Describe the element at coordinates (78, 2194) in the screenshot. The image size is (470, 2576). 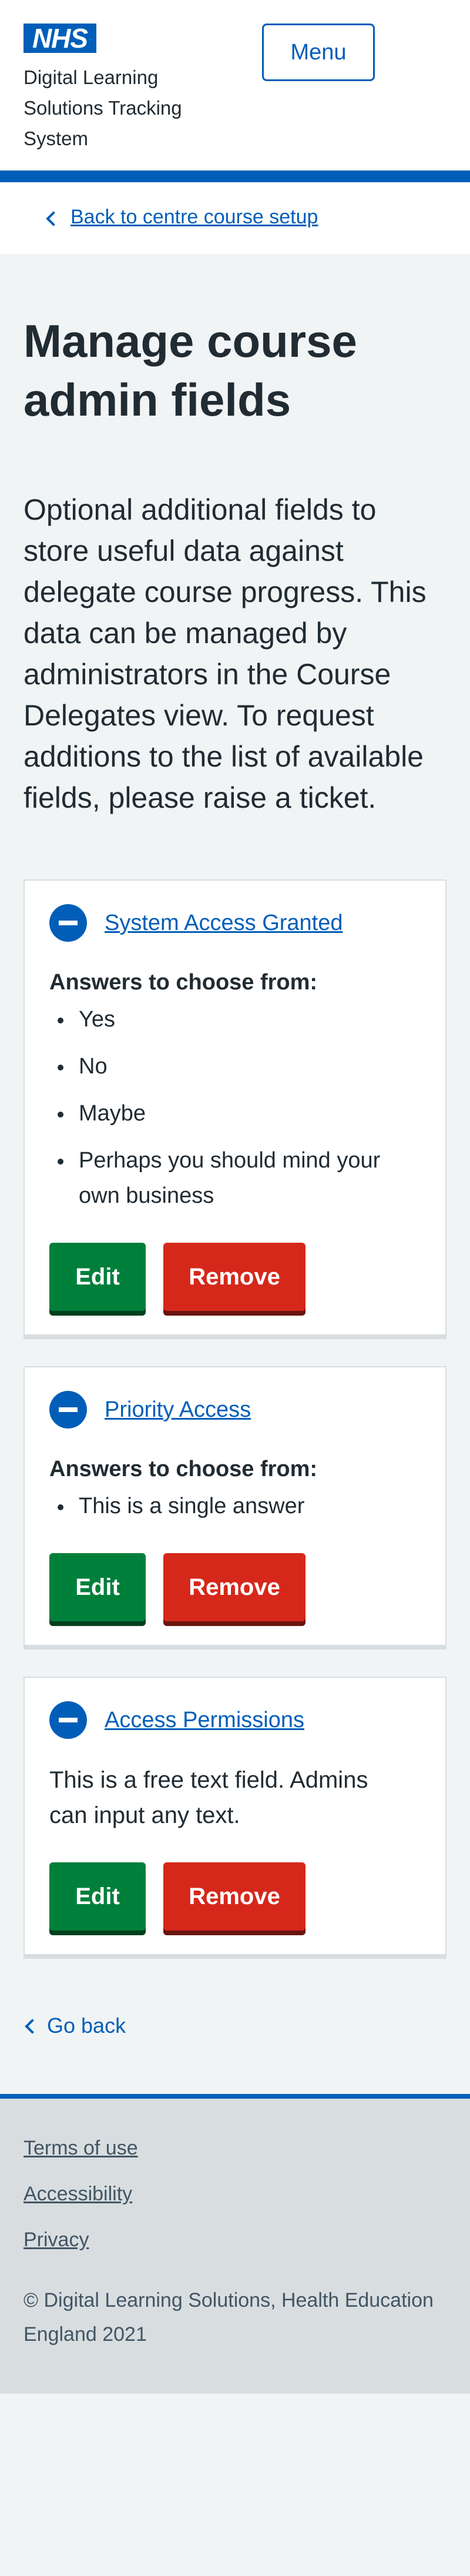
I see `footer-link-accessibility: Accessibility` at that location.